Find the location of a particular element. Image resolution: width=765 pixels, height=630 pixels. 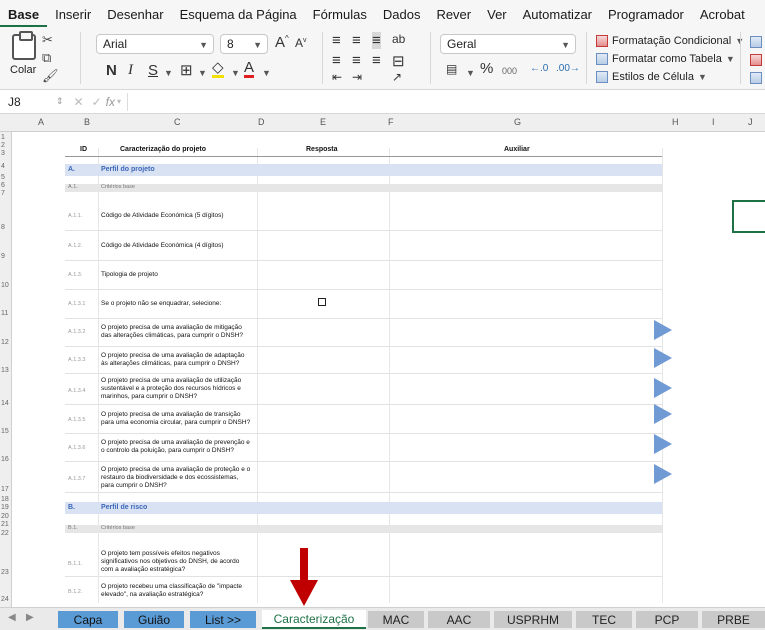

row-header: 15 is located at coordinates (5, 431).